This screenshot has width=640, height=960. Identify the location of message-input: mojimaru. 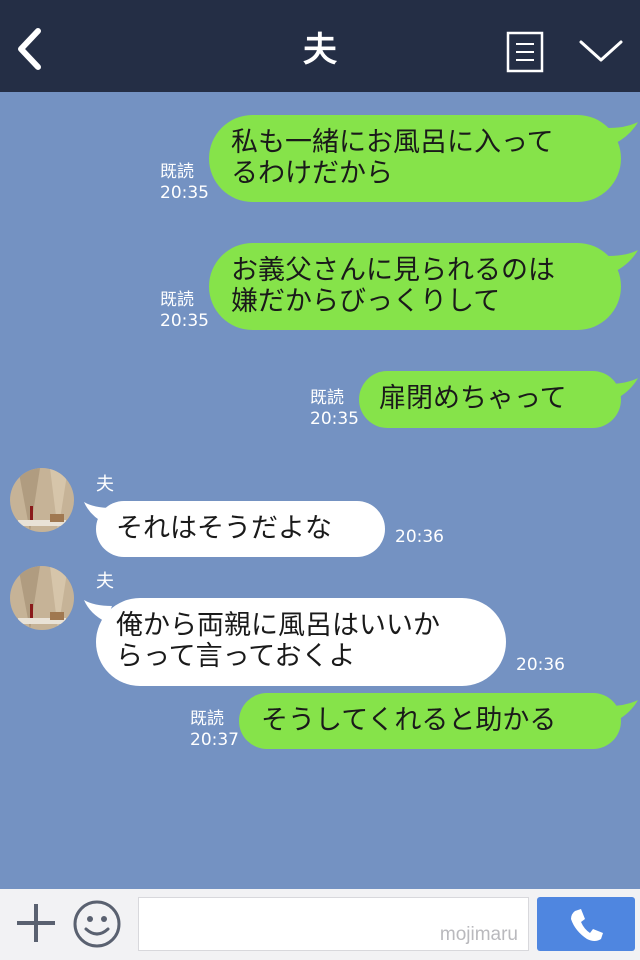
(333, 924).